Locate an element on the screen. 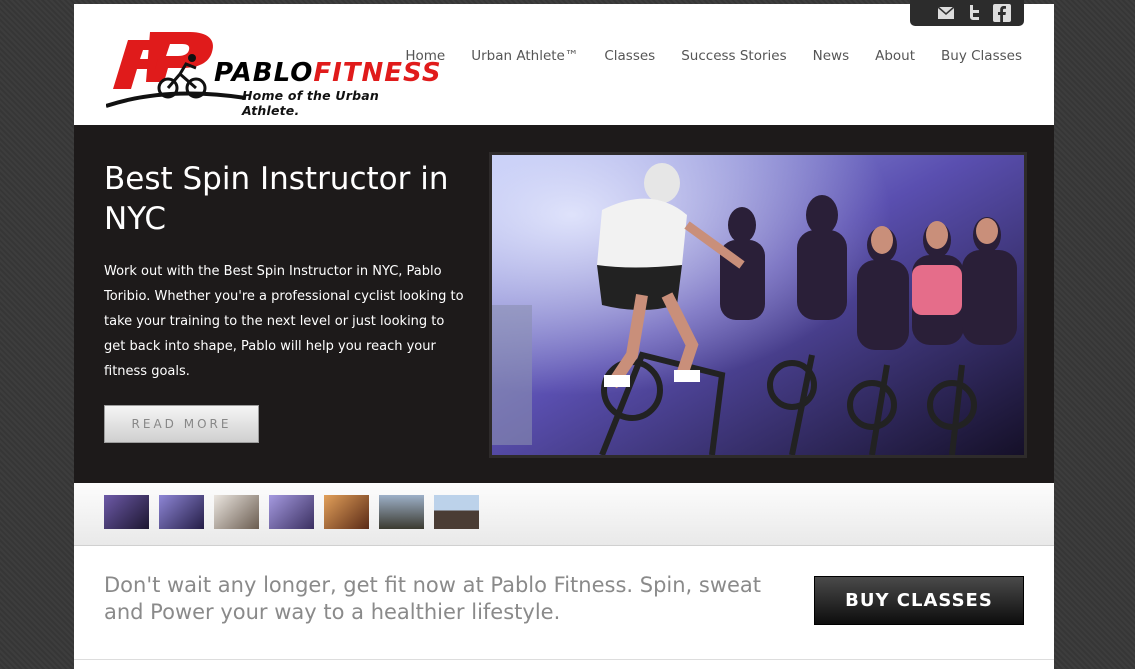 The height and width of the screenshot is (669, 1135). nav-success-stories: Success Stories is located at coordinates (733, 56).